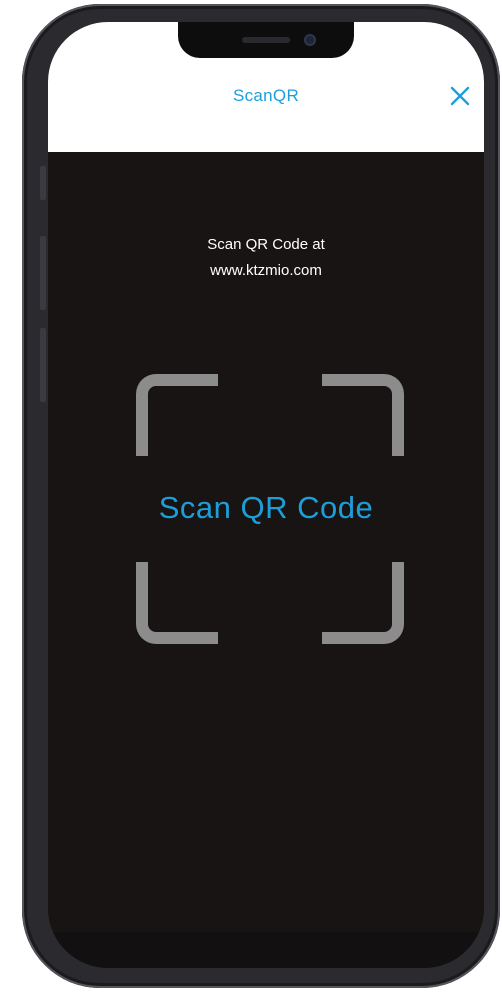 Image resolution: width=502 pixels, height=992 pixels. What do you see at coordinates (43, 183) in the screenshot?
I see `mute-switch` at bounding box center [43, 183].